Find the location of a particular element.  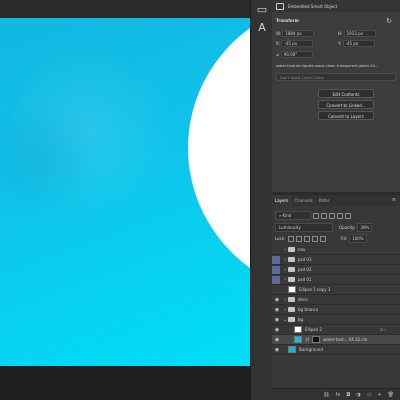

lock-row: Lock: Fill: 100% is located at coordinates (321, 238).